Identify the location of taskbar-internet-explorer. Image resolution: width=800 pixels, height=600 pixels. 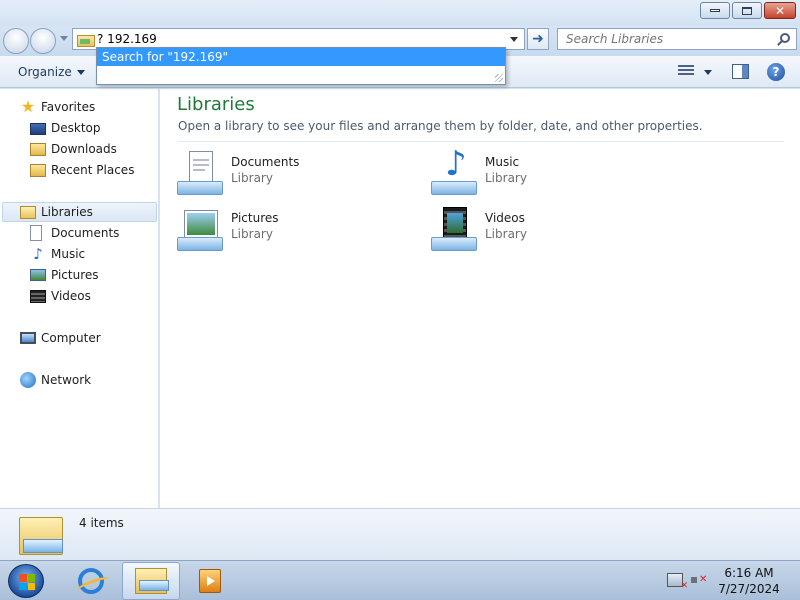
(91, 581).